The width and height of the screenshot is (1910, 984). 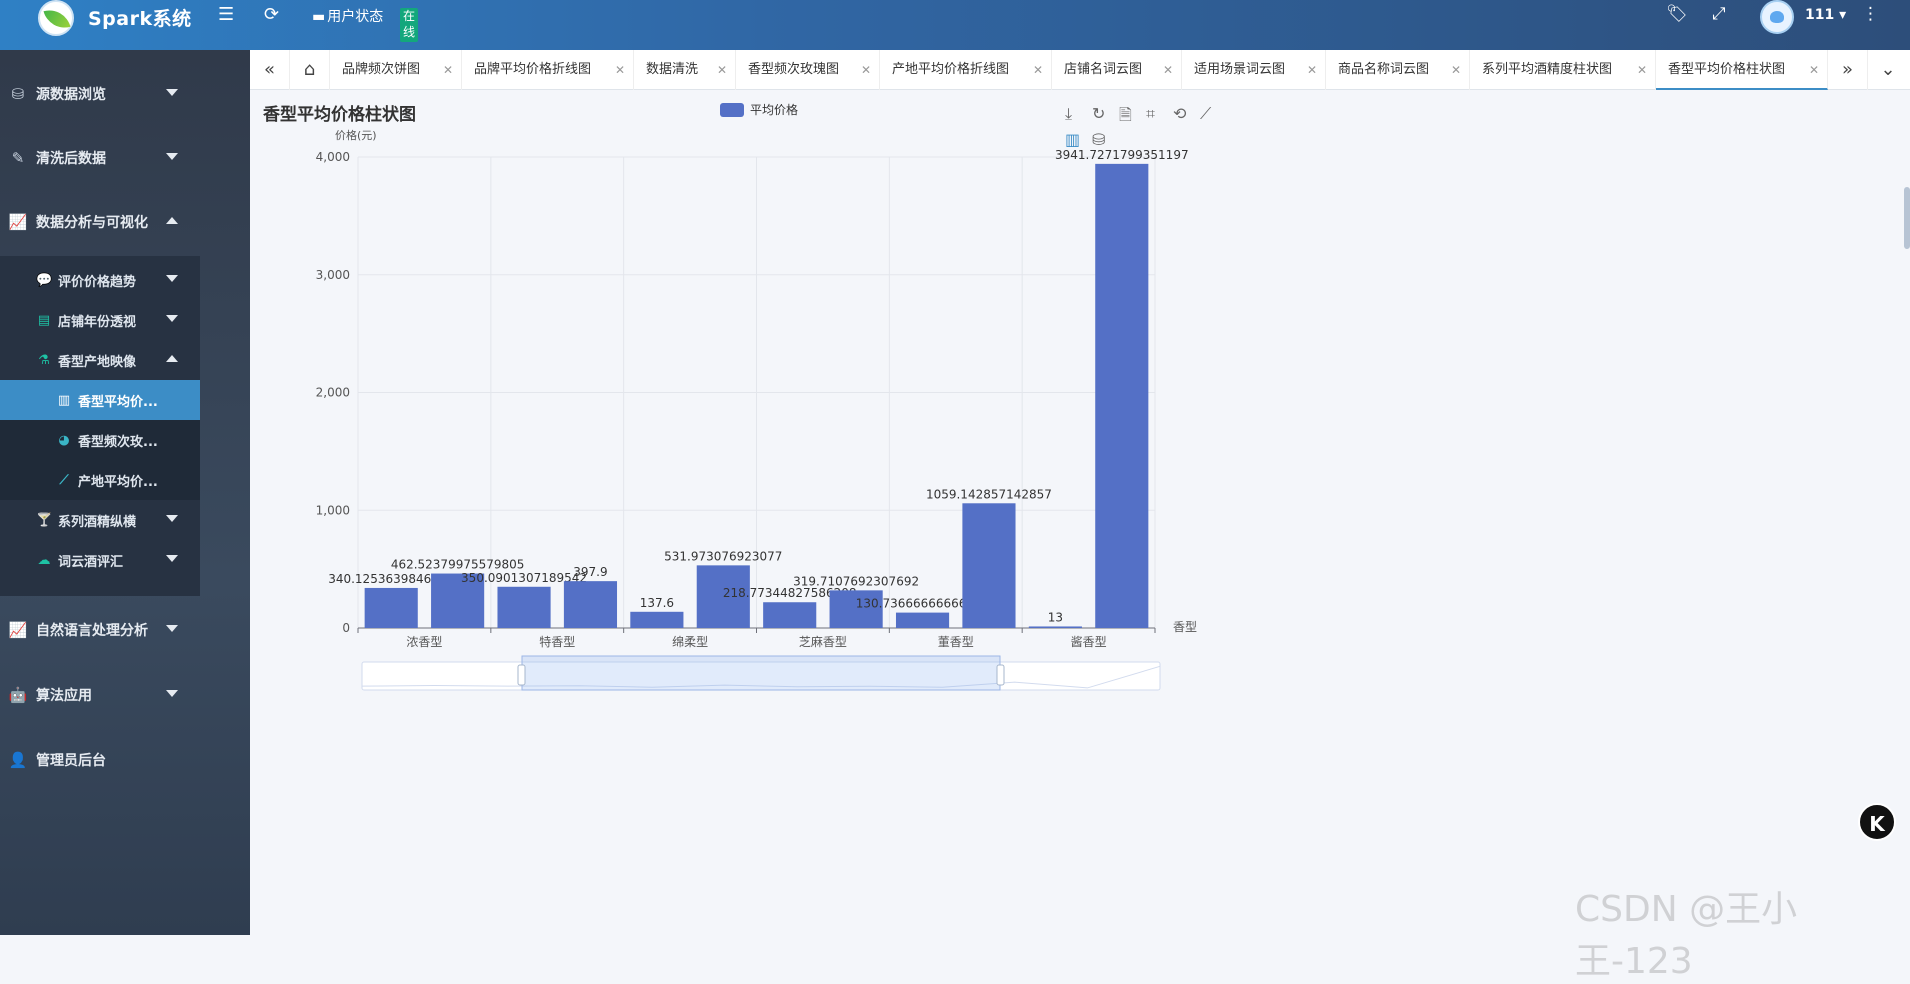 I want to click on y-tick-label: 1,000, so click(x=333, y=510).